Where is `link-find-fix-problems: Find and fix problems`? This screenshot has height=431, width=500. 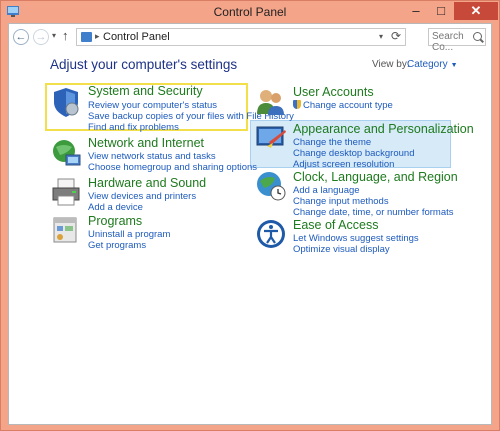 link-find-fix-problems: Find and fix problems is located at coordinates (133, 127).